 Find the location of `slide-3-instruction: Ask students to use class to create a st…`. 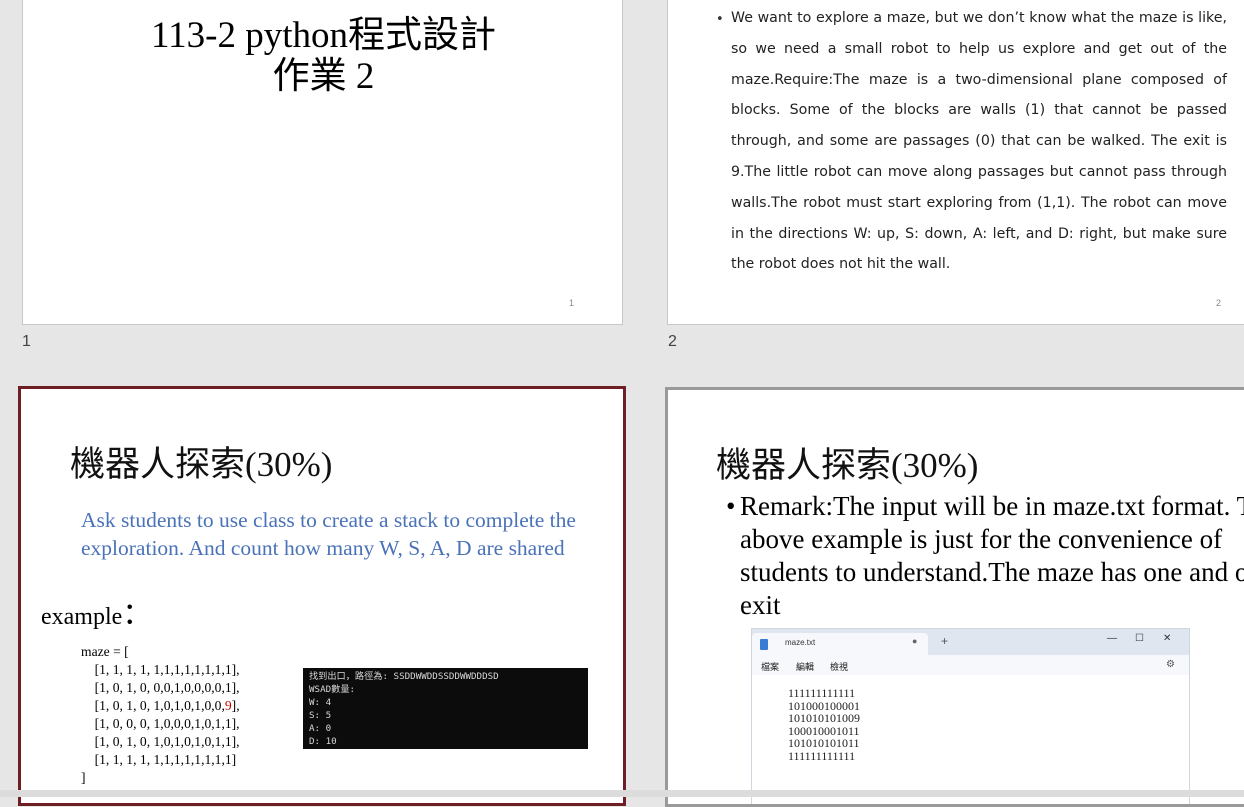

slide-3-instruction: Ask students to use class to create a st… is located at coordinates (328, 534).